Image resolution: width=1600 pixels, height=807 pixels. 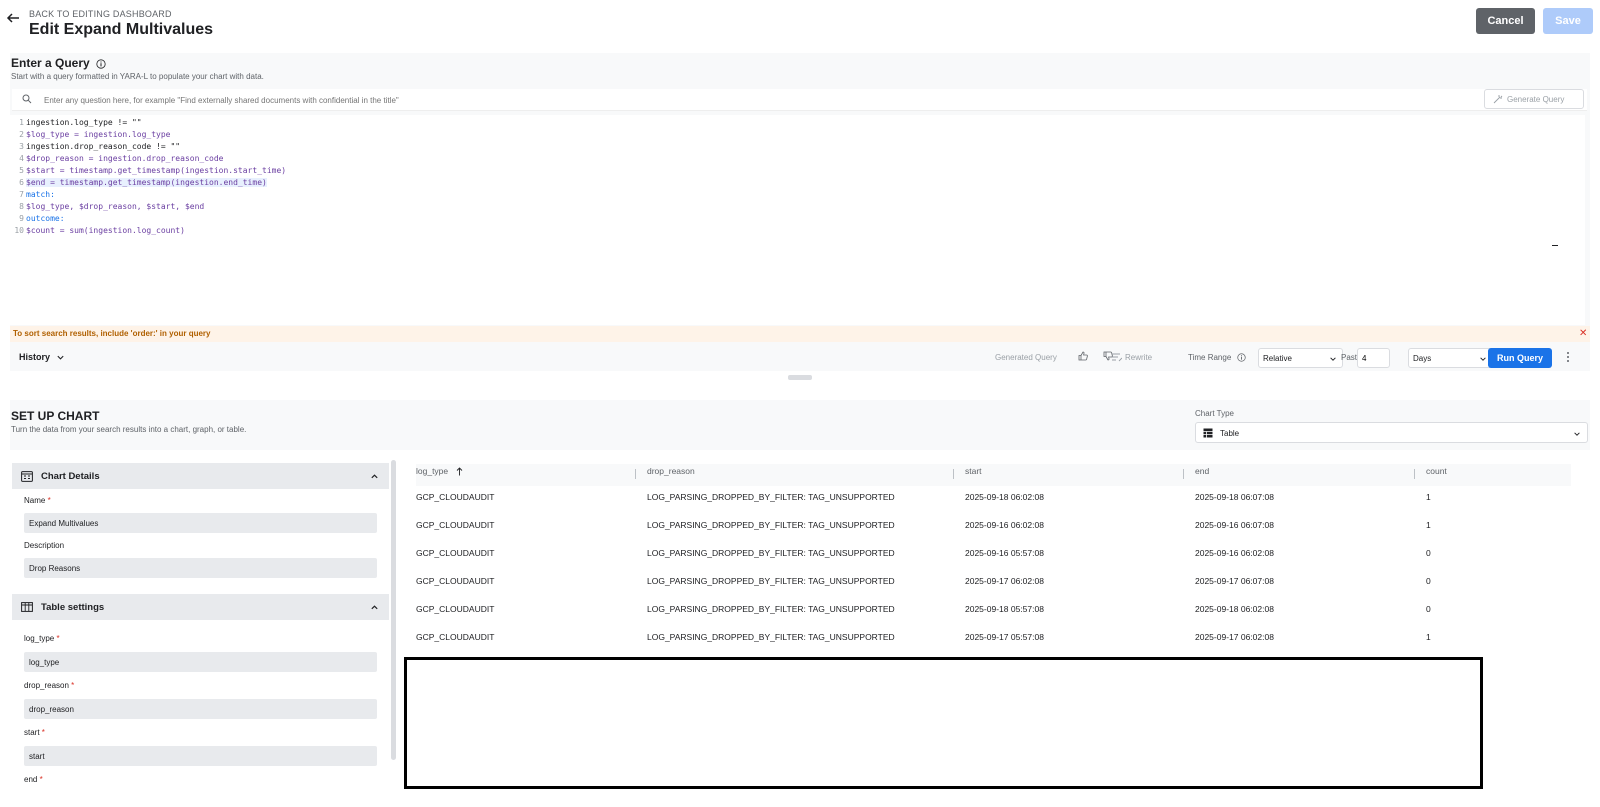 I want to click on line-number: 8, so click(x=21, y=206).